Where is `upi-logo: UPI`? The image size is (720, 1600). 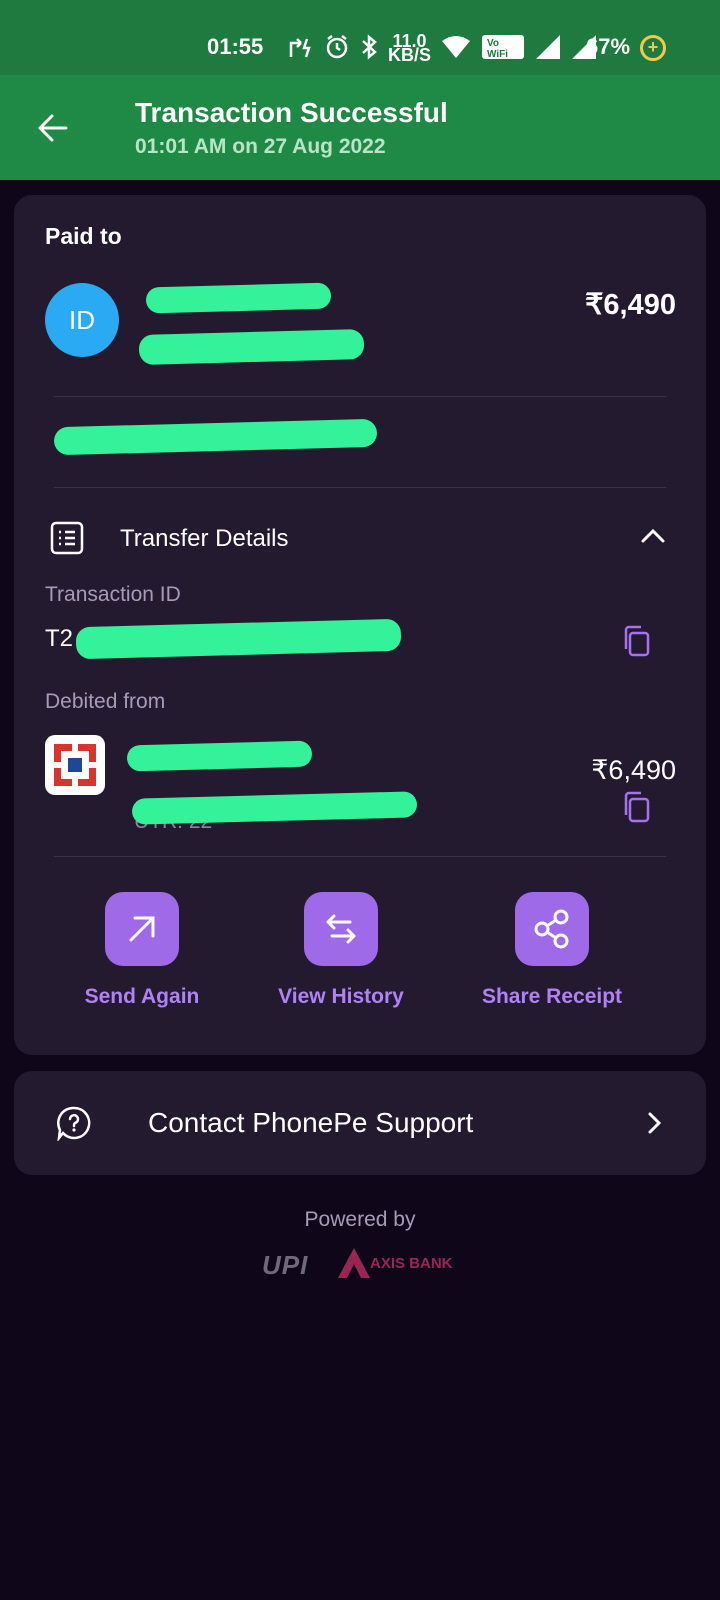 upi-logo: UPI is located at coordinates (285, 1265).